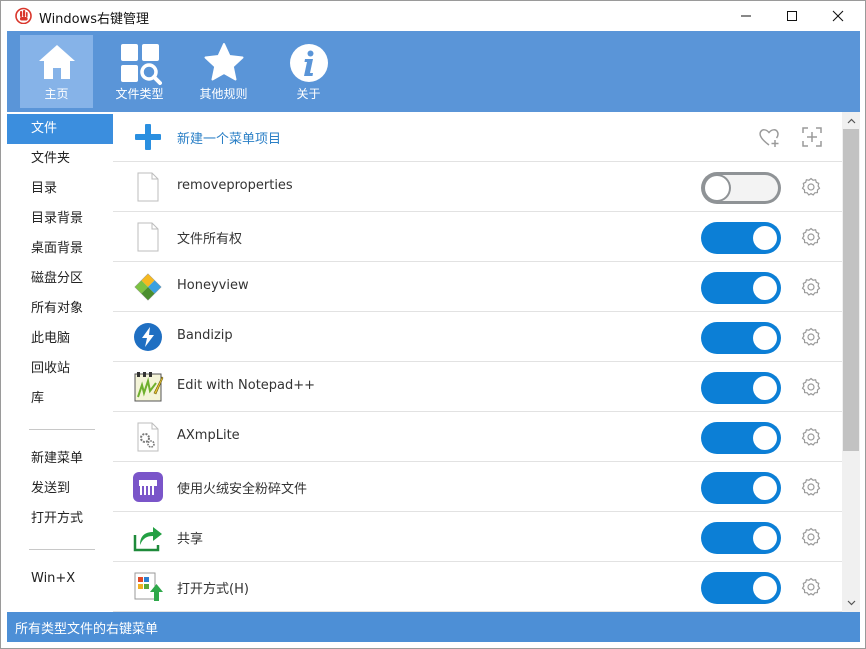  What do you see at coordinates (148, 437) in the screenshot?
I see `gear-file-icon` at bounding box center [148, 437].